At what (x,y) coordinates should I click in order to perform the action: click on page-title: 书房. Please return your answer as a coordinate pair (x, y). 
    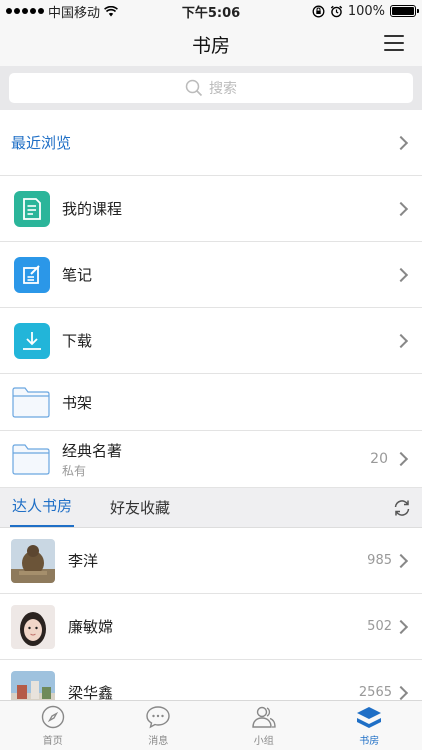
    Looking at the image, I should click on (210, 45).